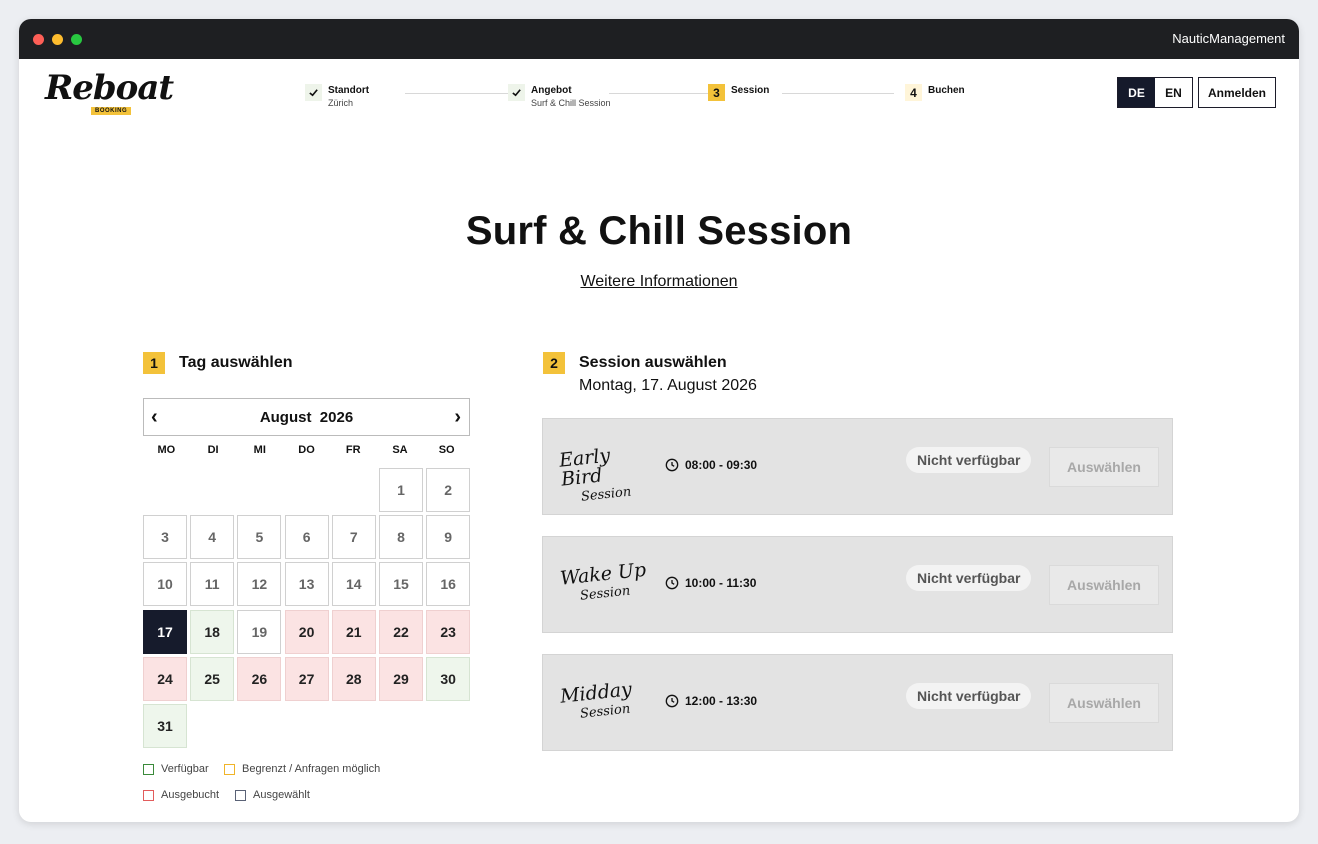 The width and height of the screenshot is (1318, 844). Describe the element at coordinates (659, 231) in the screenshot. I see `page-title: Surf & Chill Session` at that location.